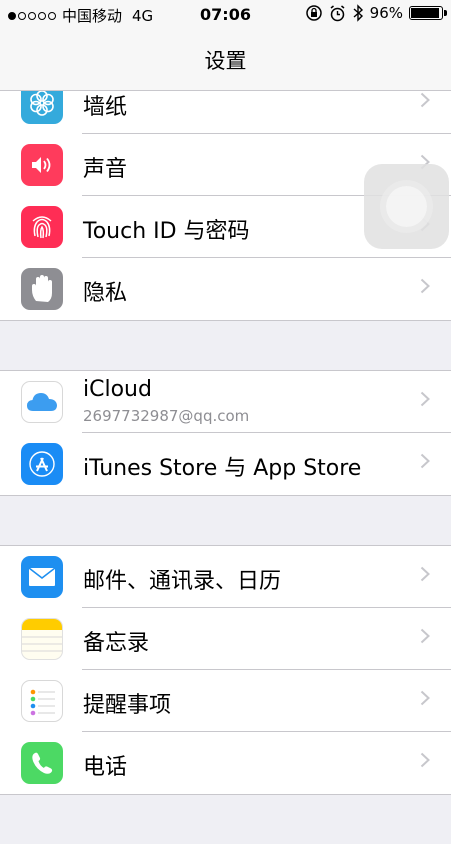 The width and height of the screenshot is (451, 844). I want to click on settings-row-label: Touch ID 与密码, so click(166, 231).